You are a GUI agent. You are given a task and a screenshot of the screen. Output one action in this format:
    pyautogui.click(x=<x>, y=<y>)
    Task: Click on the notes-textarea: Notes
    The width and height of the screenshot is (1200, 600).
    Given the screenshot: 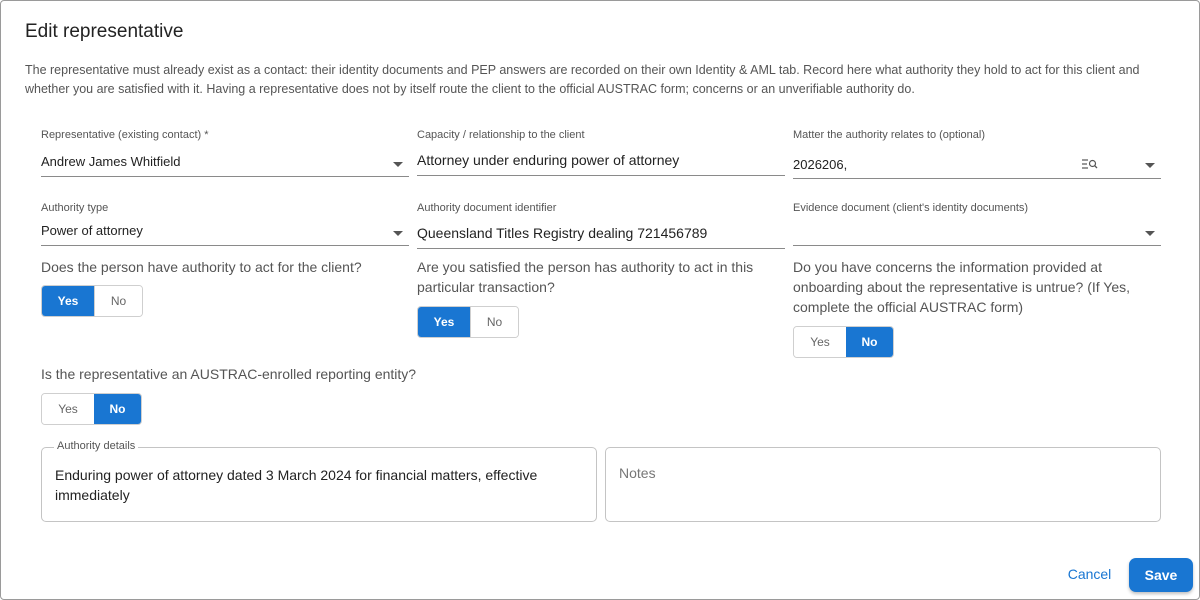 What is the action you would take?
    pyautogui.click(x=883, y=484)
    